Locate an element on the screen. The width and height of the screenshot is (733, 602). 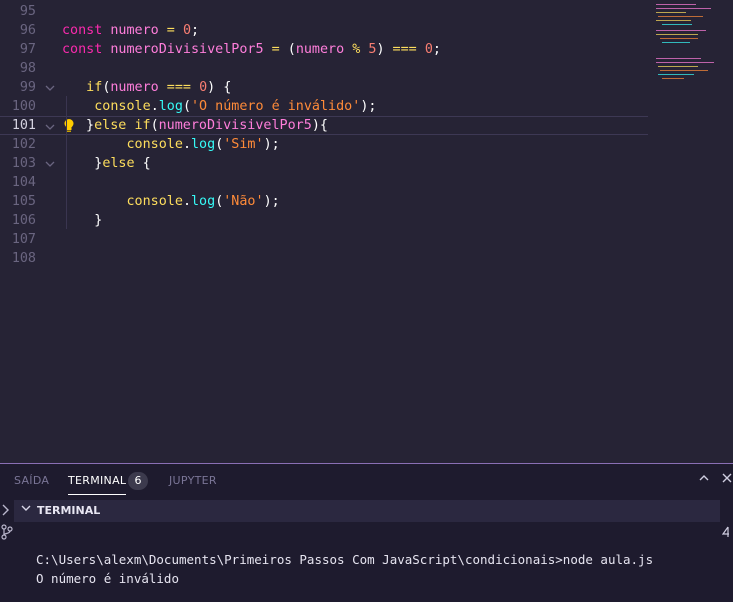
code-line: 98 is located at coordinates (324, 68).